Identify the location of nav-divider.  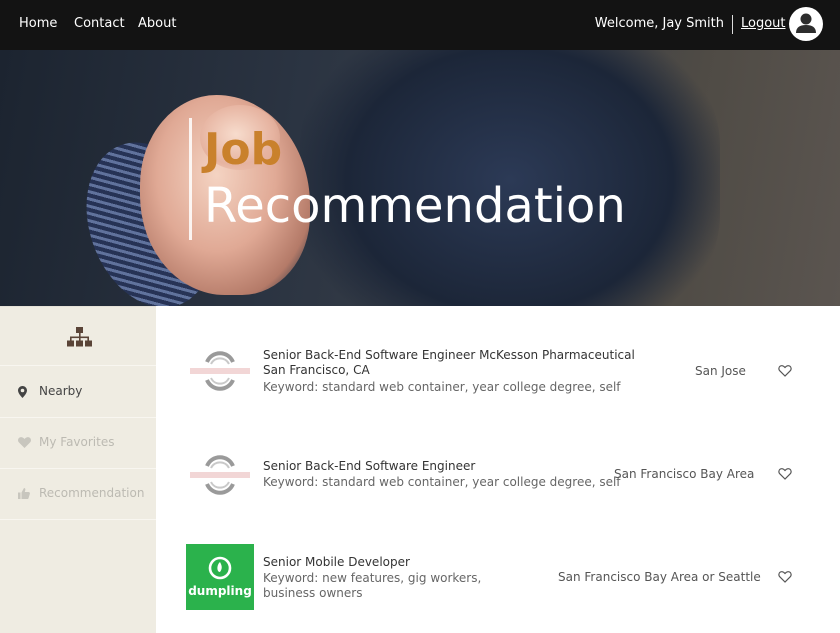
(732, 24).